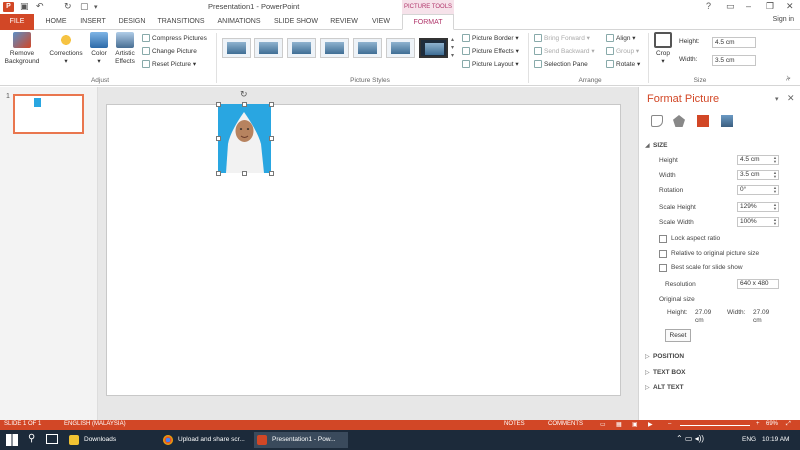  Describe the element at coordinates (668, 387) in the screenshot. I see `alt-text-section-header: ALT TEXT` at that location.